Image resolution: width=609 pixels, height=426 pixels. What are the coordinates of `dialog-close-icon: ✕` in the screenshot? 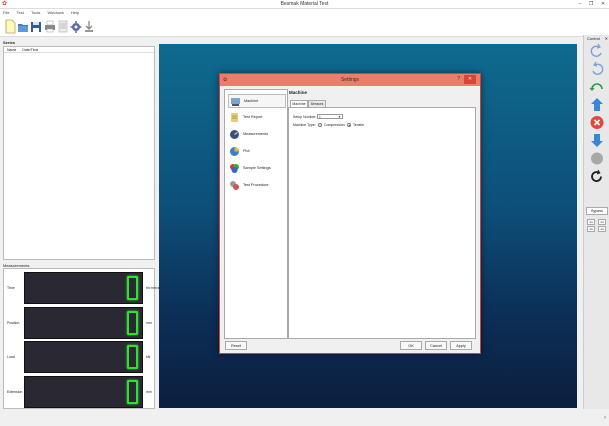 It's located at (470, 79).